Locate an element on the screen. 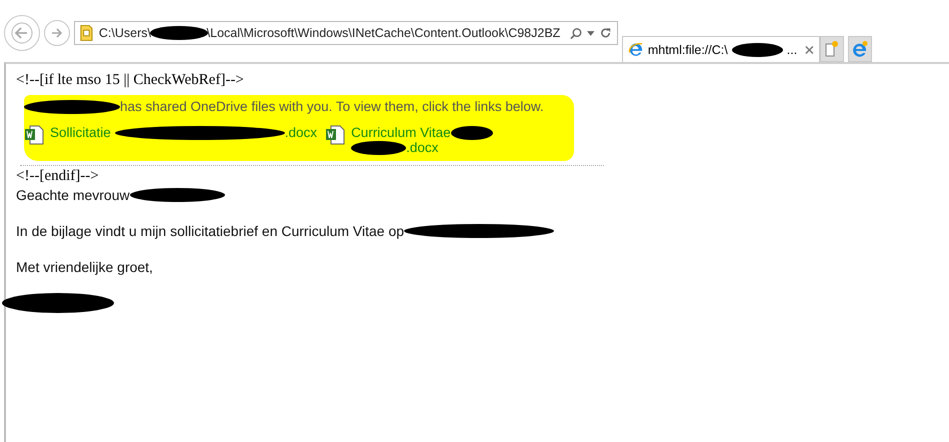 Image resolution: width=949 pixels, height=442 pixels. conditional-comment: <!--[endif]--> is located at coordinates (58, 176).